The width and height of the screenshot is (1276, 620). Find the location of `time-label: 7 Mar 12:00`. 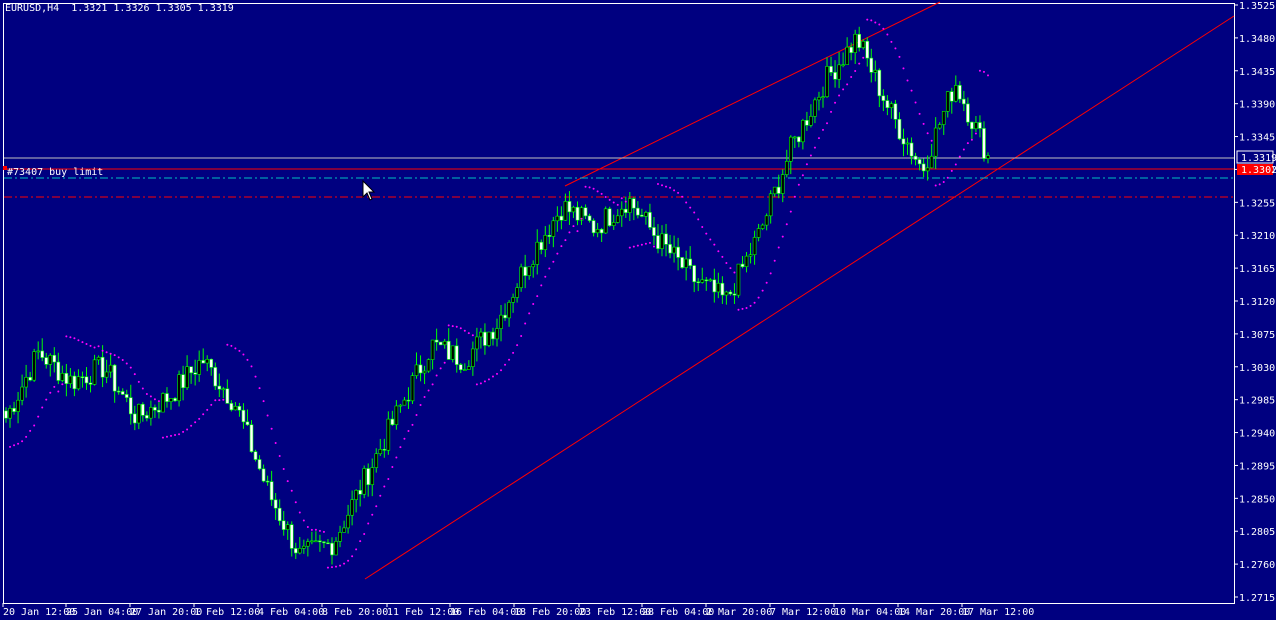

time-label: 7 Mar 12:00 is located at coordinates (803, 612).